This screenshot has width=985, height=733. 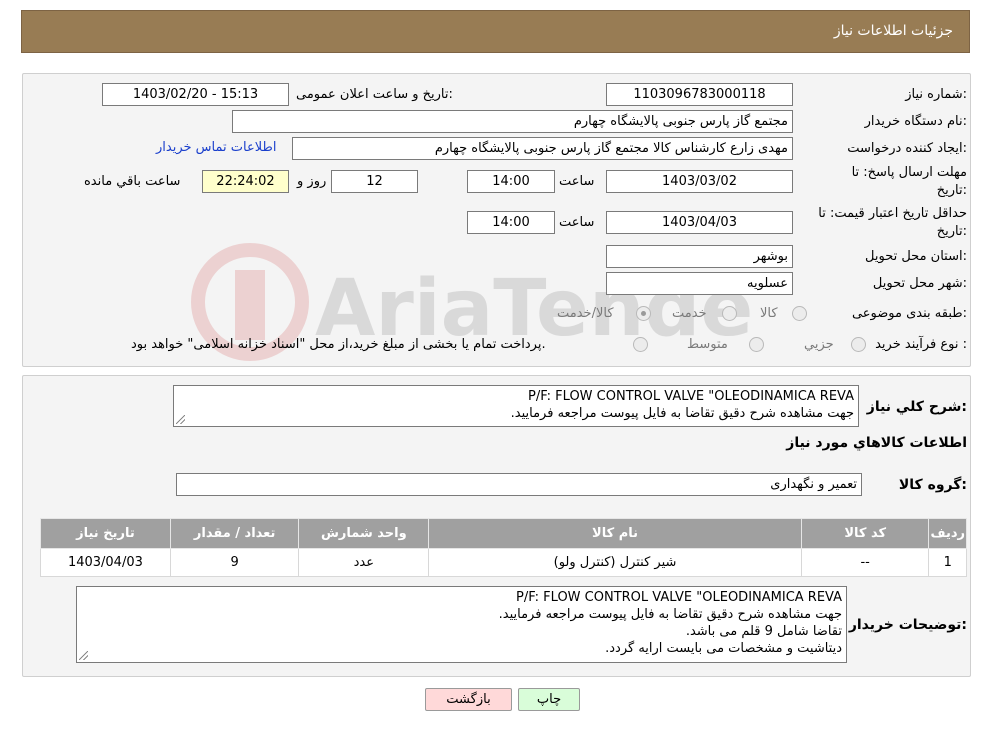 I want to click on validity-label-2: تاریخ:, so click(x=951, y=231).